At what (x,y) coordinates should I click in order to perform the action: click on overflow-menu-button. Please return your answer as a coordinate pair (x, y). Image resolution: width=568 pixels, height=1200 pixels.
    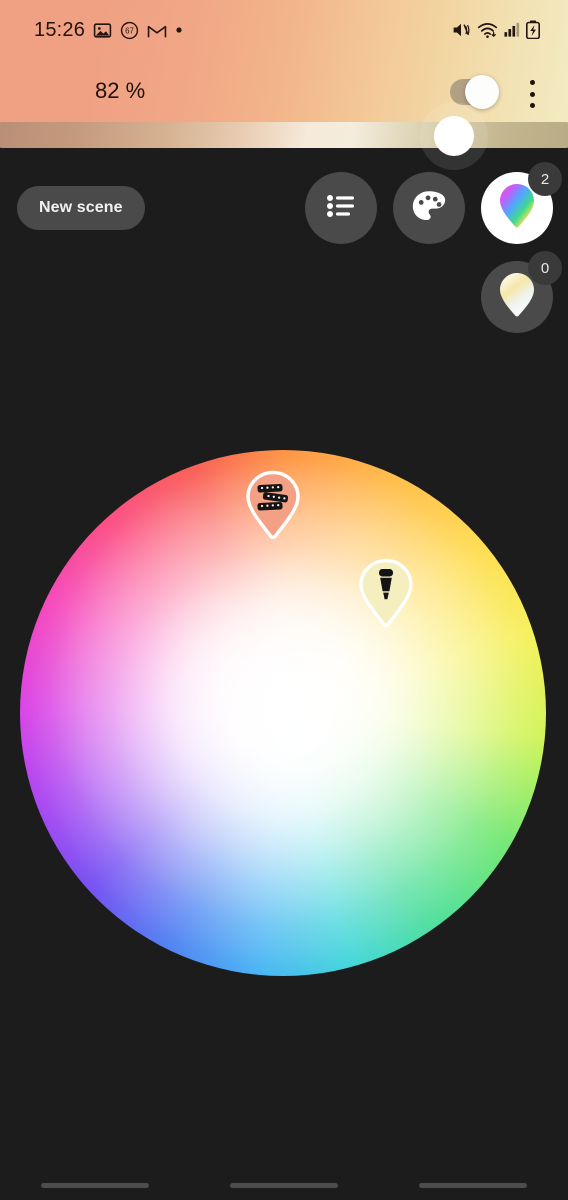
    Looking at the image, I should click on (532, 94).